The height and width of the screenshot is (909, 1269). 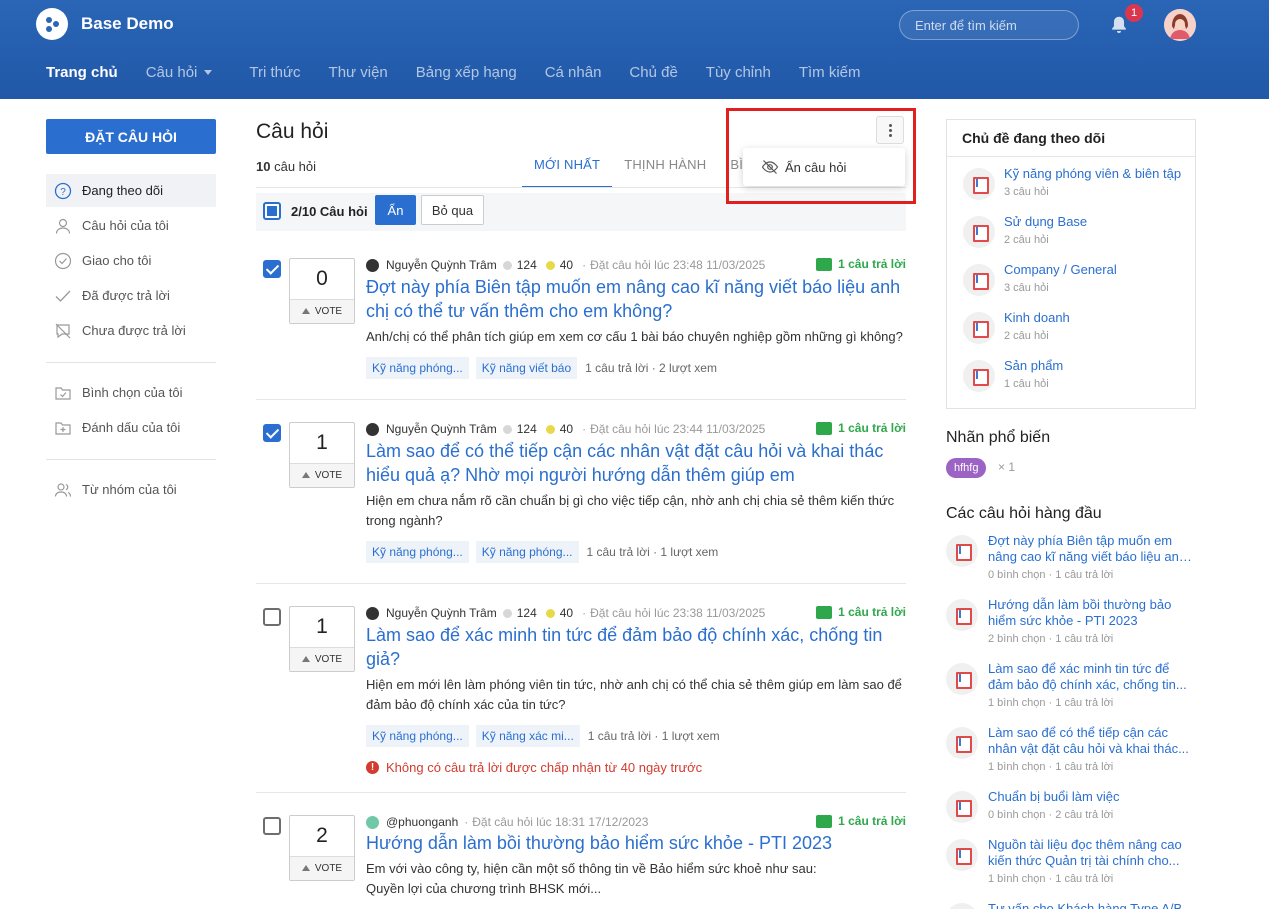 I want to click on sidebar-item-following: ? Đang theo dõi, so click(x=131, y=190).